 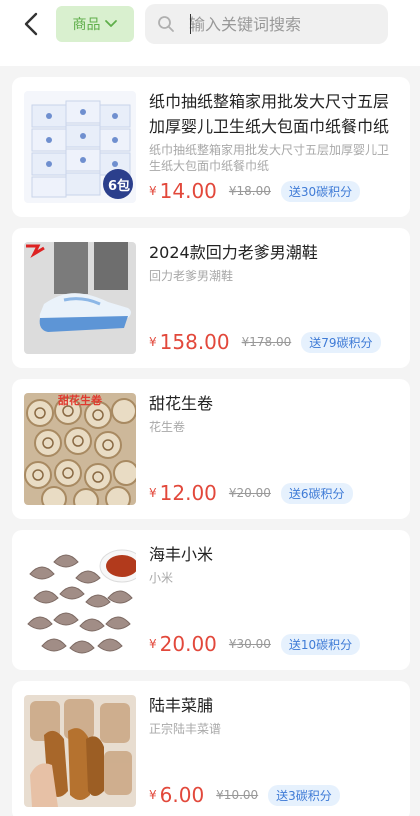 I want to click on search-input, so click(x=284, y=24).